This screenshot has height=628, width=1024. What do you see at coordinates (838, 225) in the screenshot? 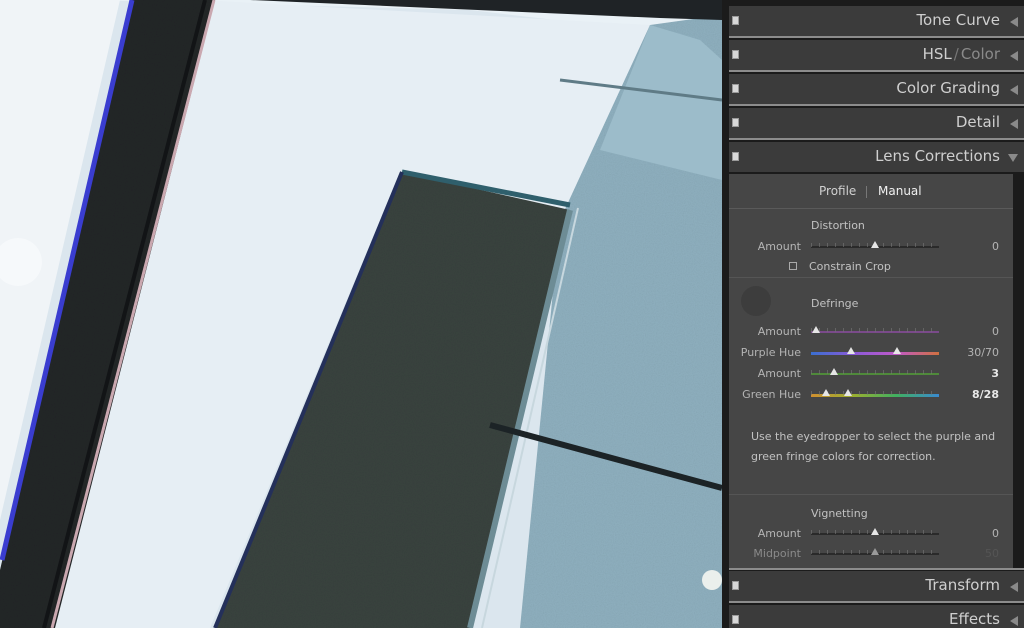
I see `distortion-title: Distortion` at bounding box center [838, 225].